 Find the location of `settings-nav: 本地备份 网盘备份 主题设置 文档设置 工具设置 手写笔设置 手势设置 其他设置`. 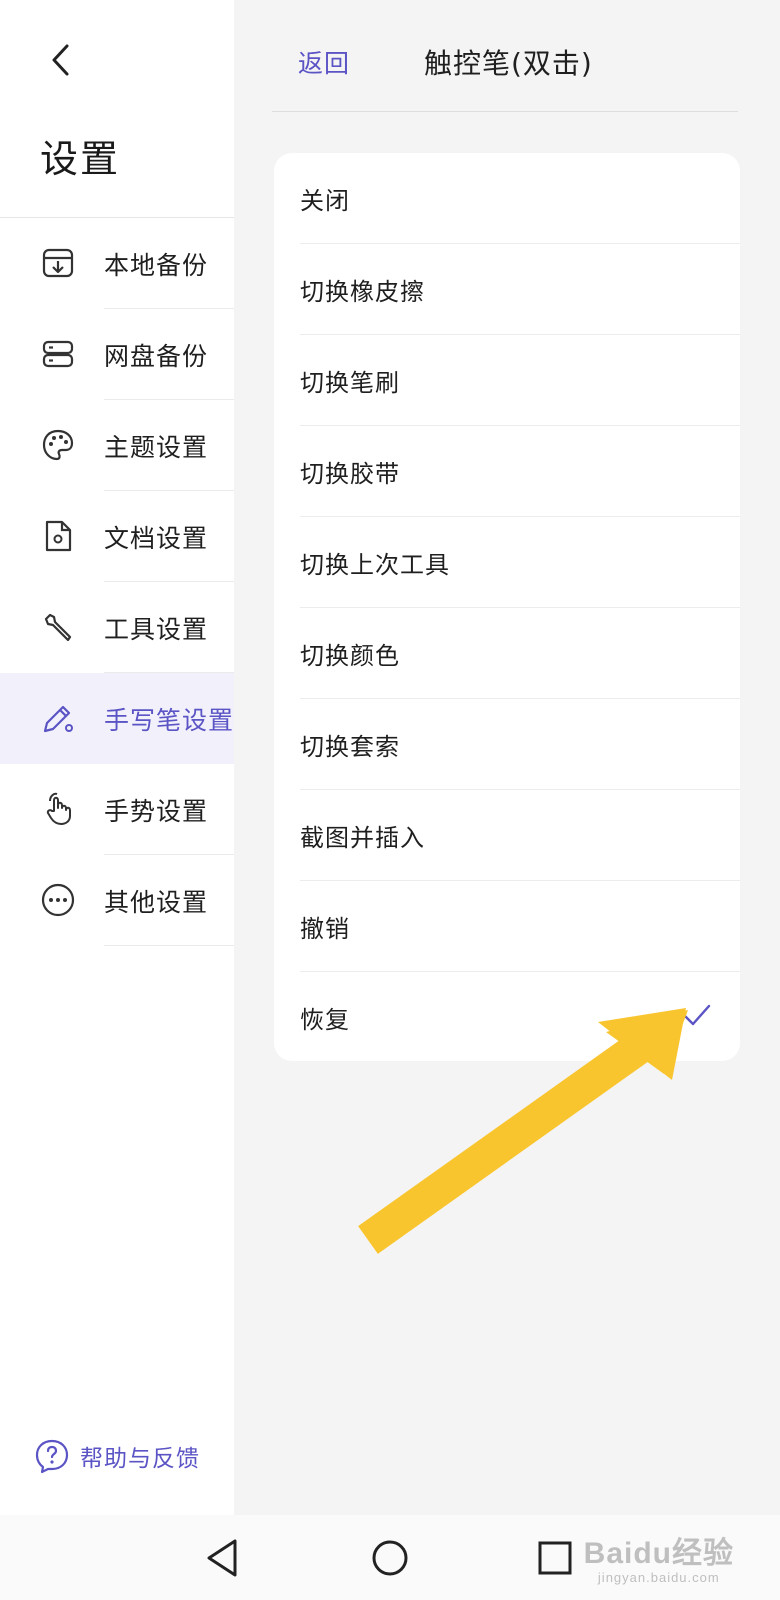

settings-nav: 本地备份 网盘备份 主题设置 文档设置 工具设置 手写笔设置 手势设置 其他设置 is located at coordinates (117, 582).